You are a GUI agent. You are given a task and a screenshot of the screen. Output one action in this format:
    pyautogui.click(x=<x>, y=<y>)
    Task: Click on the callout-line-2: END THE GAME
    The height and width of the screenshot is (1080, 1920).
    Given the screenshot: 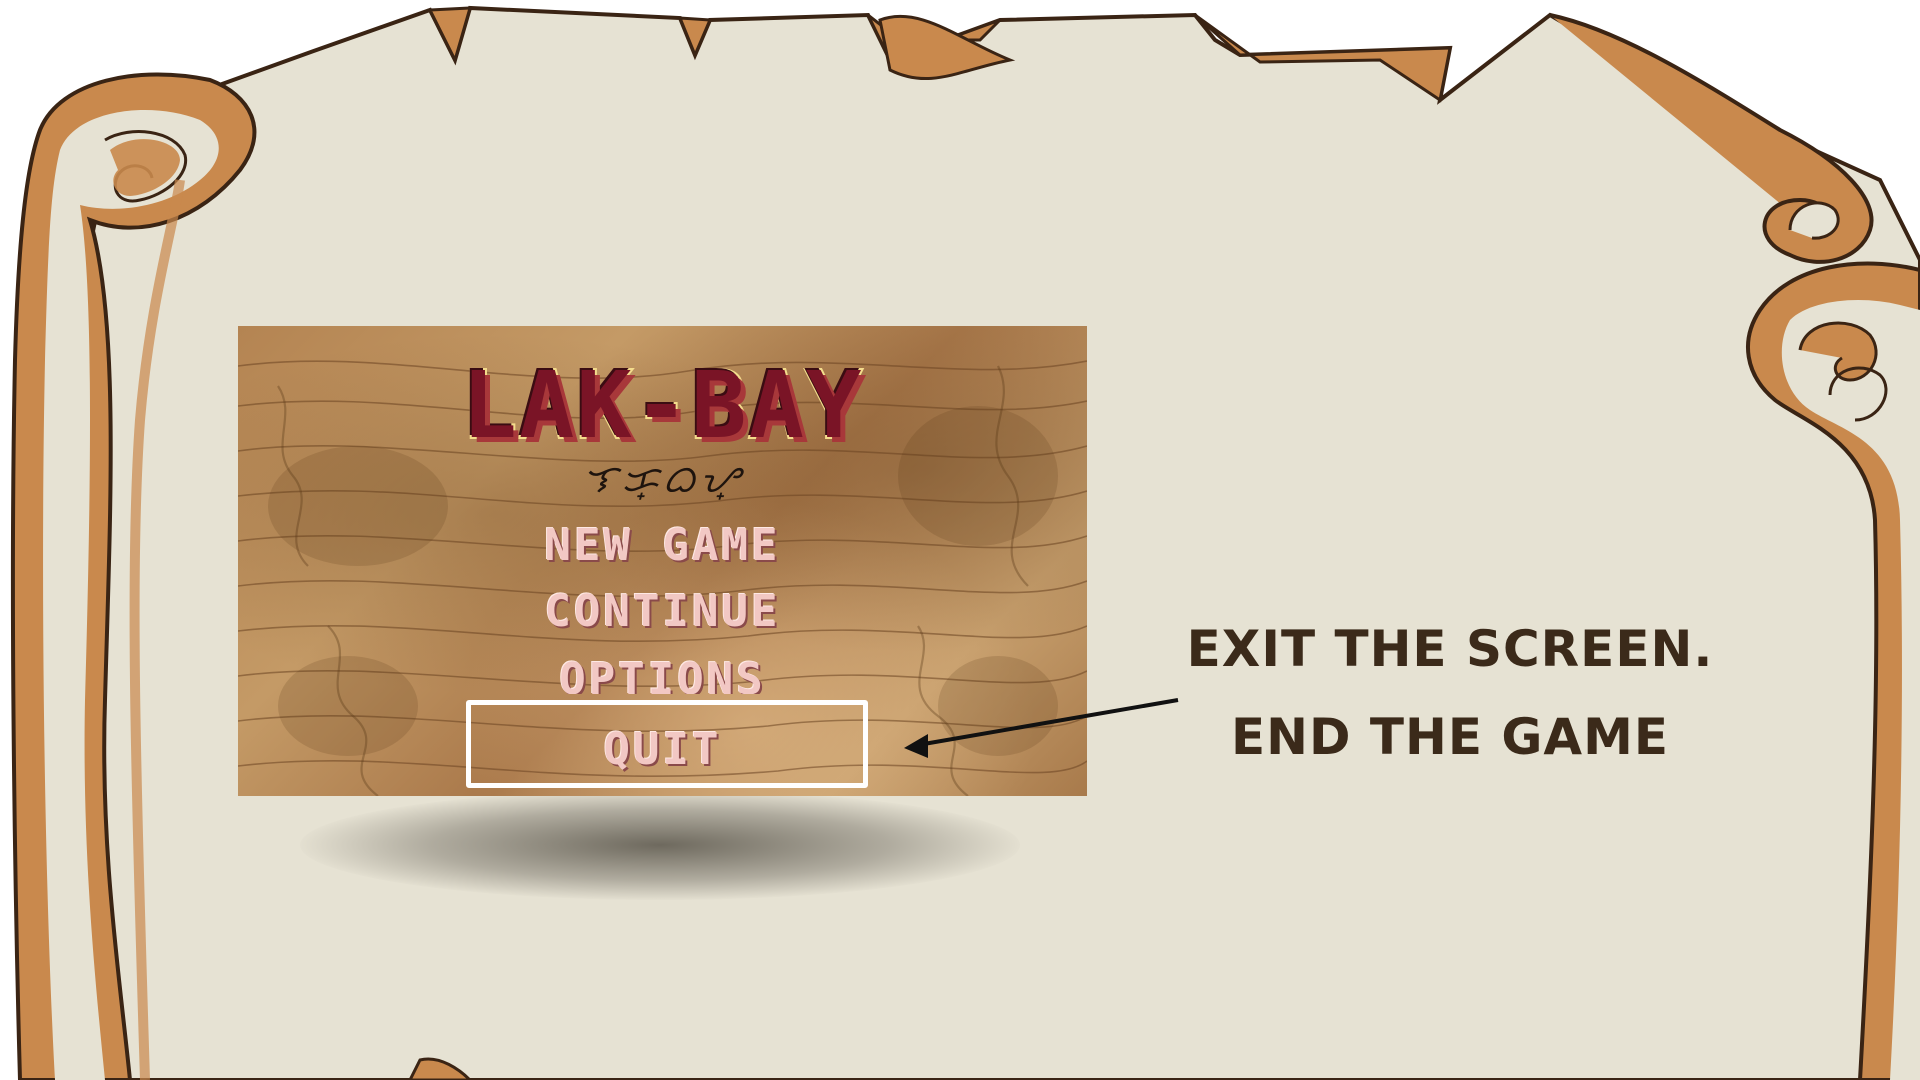 What is the action you would take?
    pyautogui.click(x=1450, y=737)
    